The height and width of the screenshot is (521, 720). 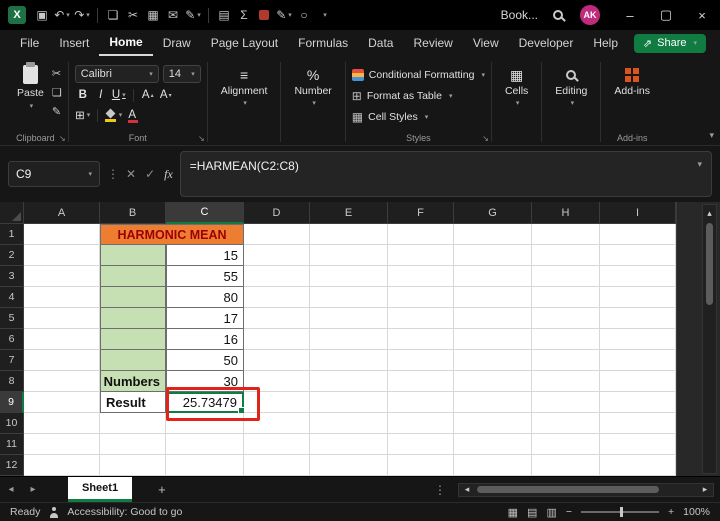 I want to click on column-header-f: F, so click(x=421, y=213).